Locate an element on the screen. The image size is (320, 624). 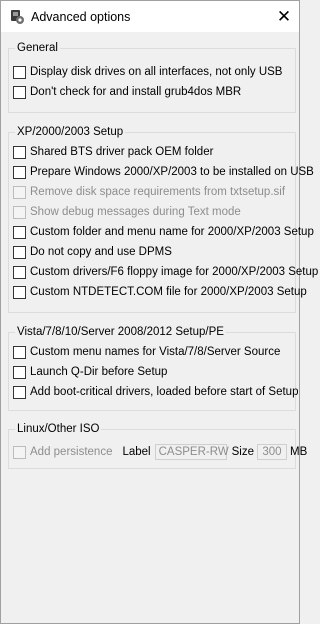
size-field-caption: Size is located at coordinates (242, 452).